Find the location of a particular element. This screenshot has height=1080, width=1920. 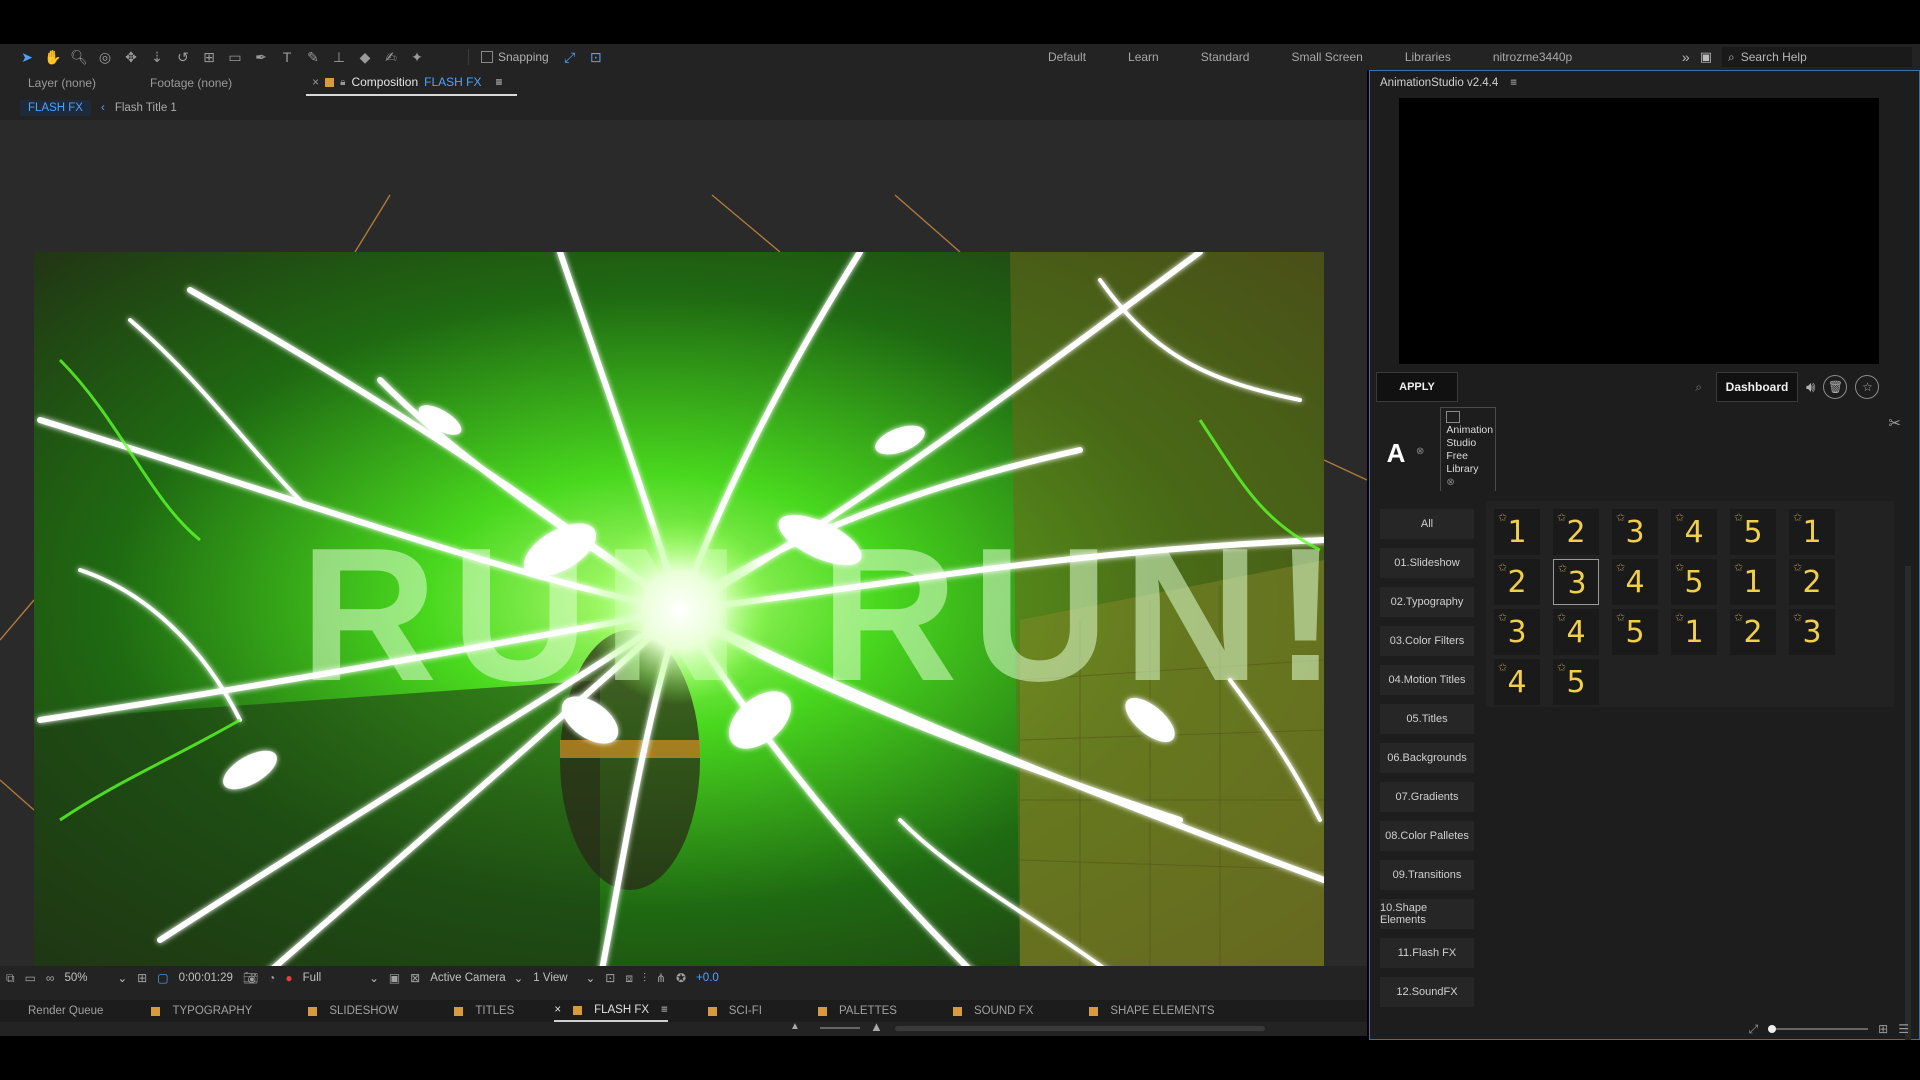

thumbnail-size-knob is located at coordinates (1772, 1029).